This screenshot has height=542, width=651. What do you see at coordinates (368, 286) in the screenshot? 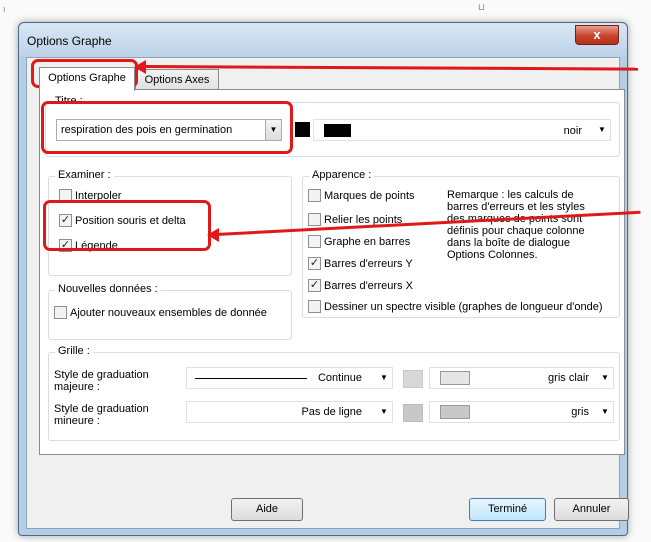
I see `checkbox-label: Barres d'erreurs X` at bounding box center [368, 286].